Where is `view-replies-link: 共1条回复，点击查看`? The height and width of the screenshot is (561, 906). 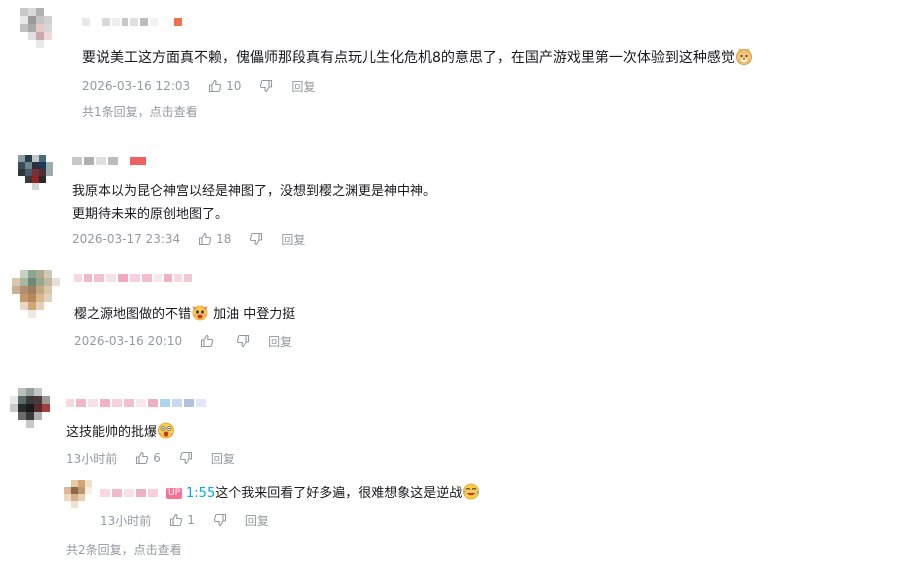 view-replies-link: 共1条回复，点击查看 is located at coordinates (140, 111).